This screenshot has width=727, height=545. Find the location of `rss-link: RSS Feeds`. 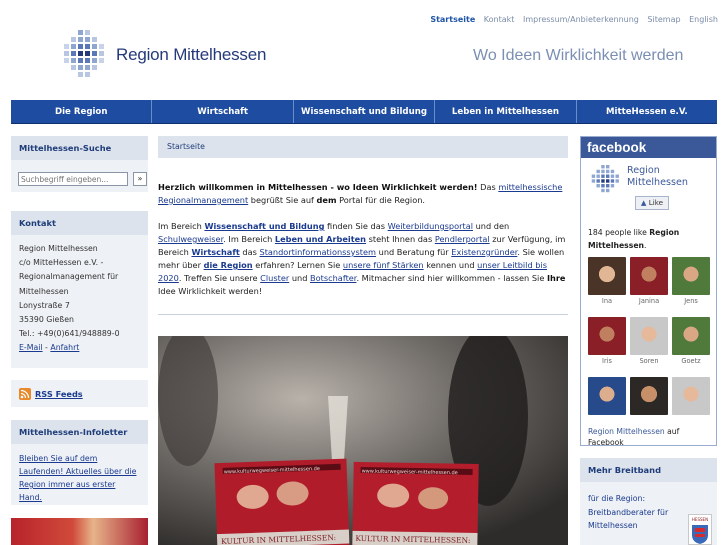

rss-link: RSS Feeds is located at coordinates (59, 394).